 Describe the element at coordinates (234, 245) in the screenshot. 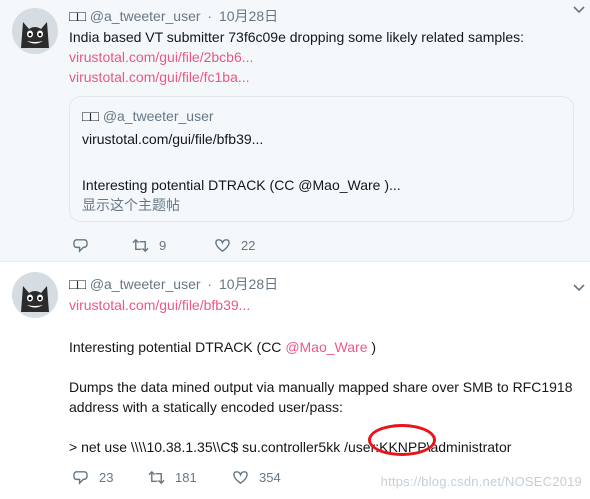

I see `like-button: 22` at that location.